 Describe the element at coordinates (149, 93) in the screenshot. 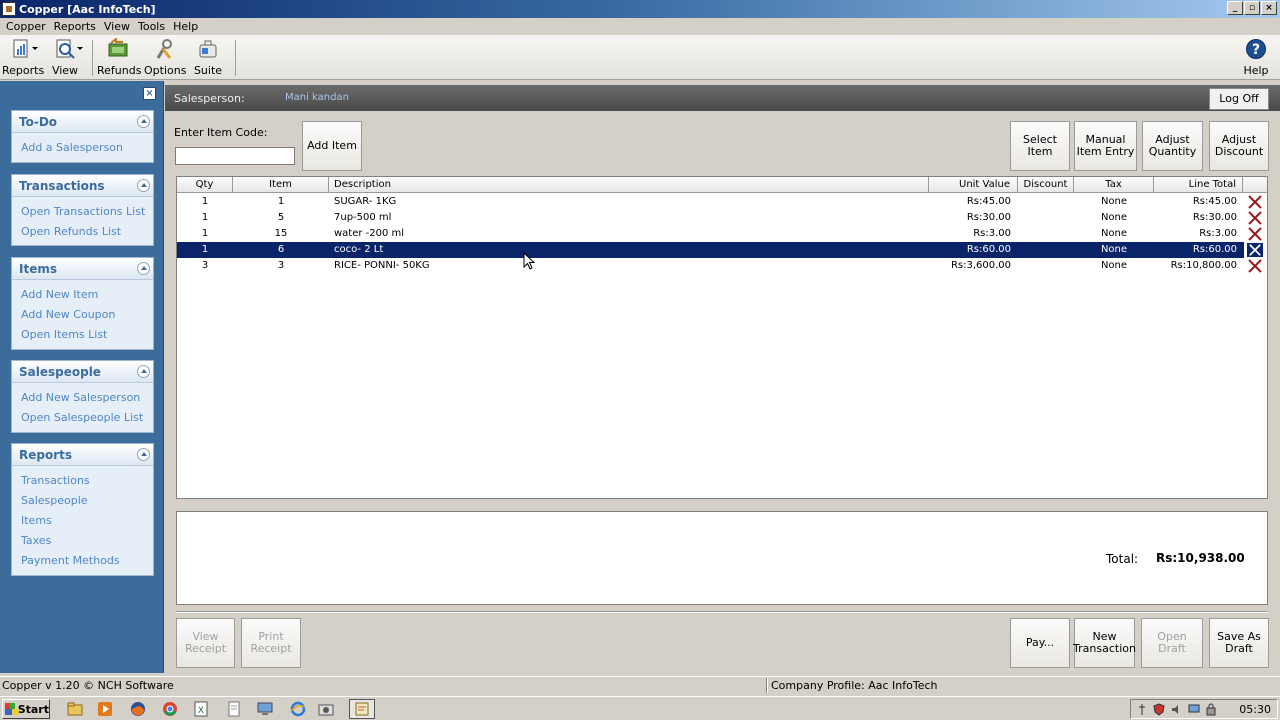

I see `sidebar-close-icon: ×` at that location.